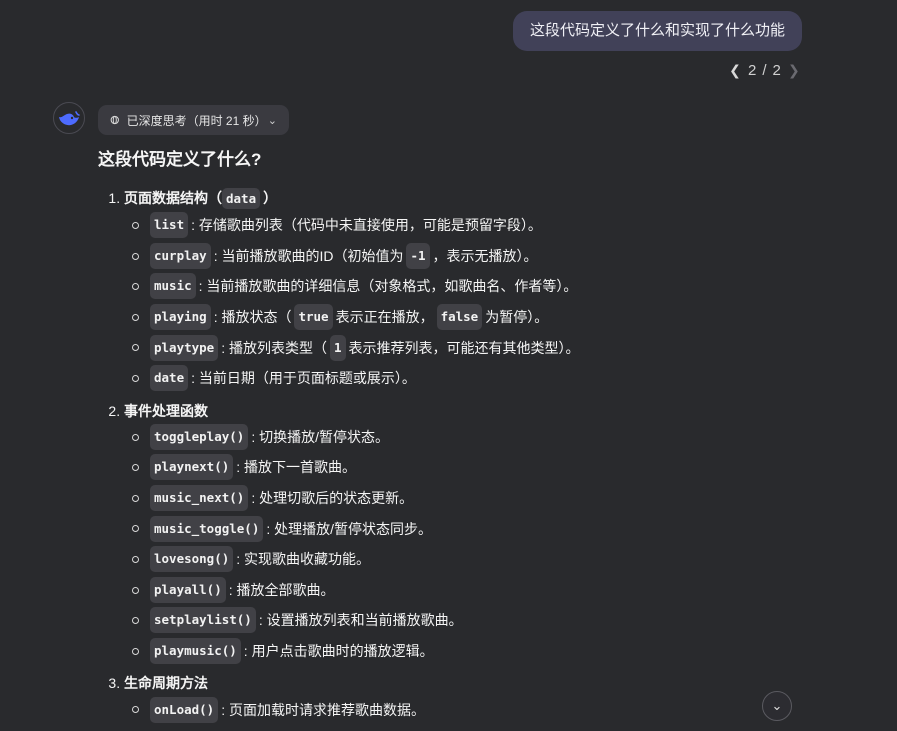  What do you see at coordinates (465, 709) in the screenshot?
I see `list-item: onLoad(): 页面加载时请求推荐歌曲数据。` at bounding box center [465, 709].